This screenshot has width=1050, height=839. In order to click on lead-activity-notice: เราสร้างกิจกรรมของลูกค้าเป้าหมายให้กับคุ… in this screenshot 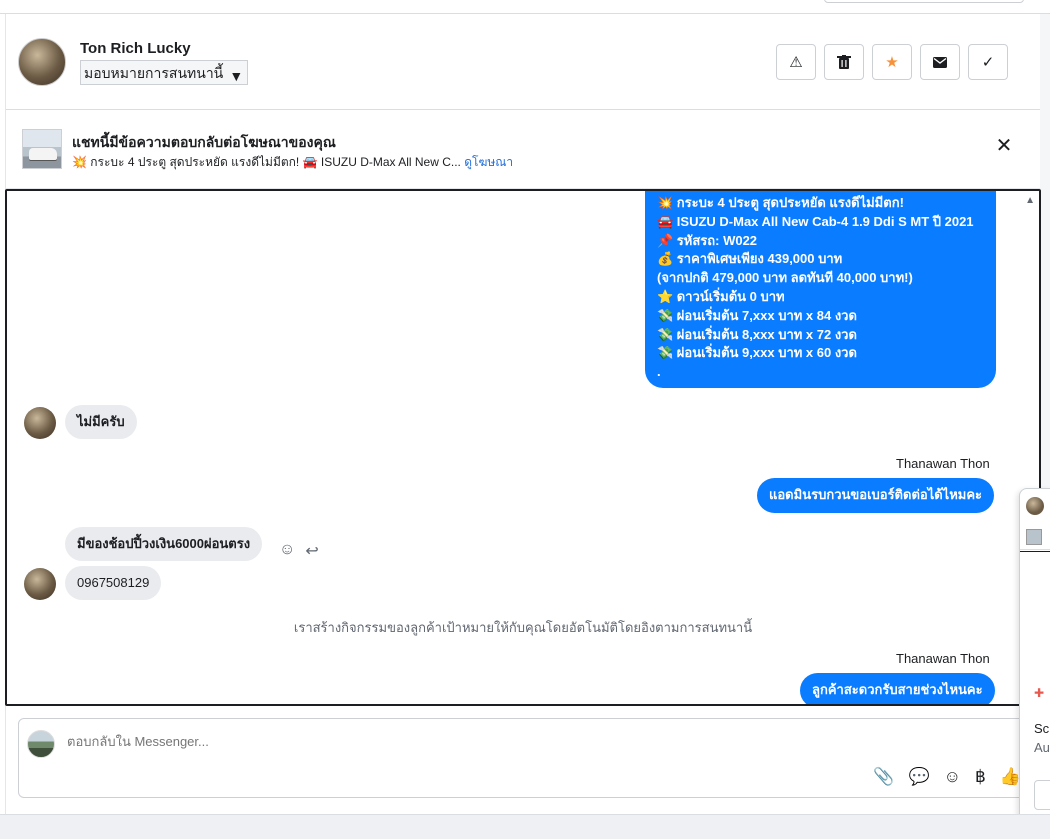, I will do `click(523, 627)`.